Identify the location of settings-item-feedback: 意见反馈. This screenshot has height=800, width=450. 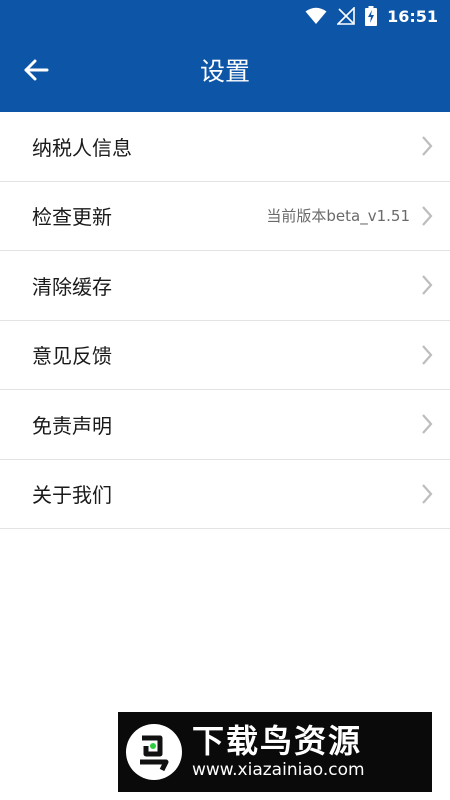
(225, 355).